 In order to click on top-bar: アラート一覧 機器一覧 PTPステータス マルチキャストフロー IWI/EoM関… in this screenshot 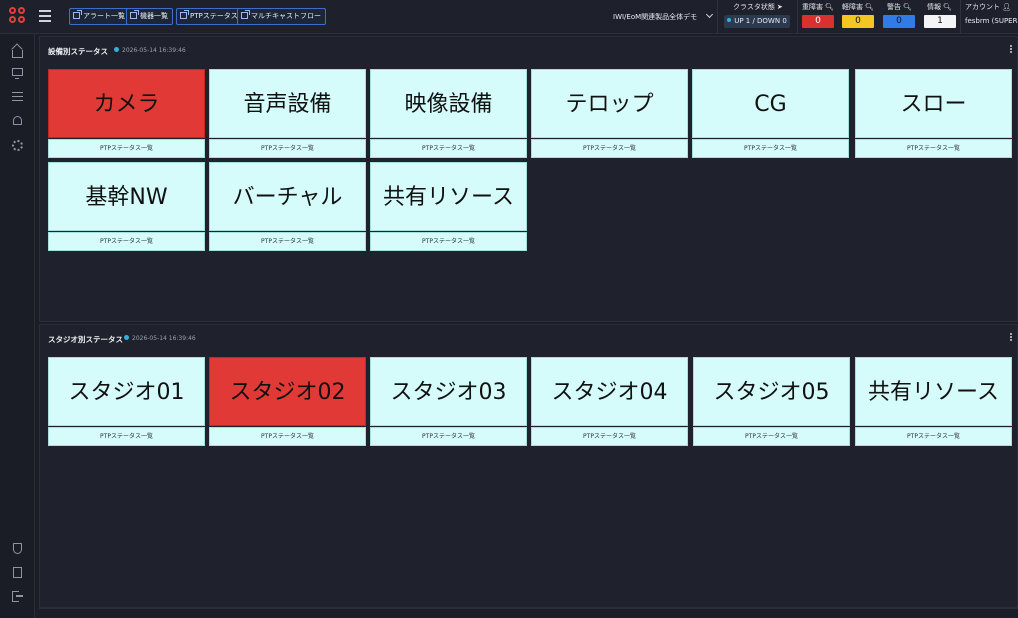, I will do `click(509, 17)`.